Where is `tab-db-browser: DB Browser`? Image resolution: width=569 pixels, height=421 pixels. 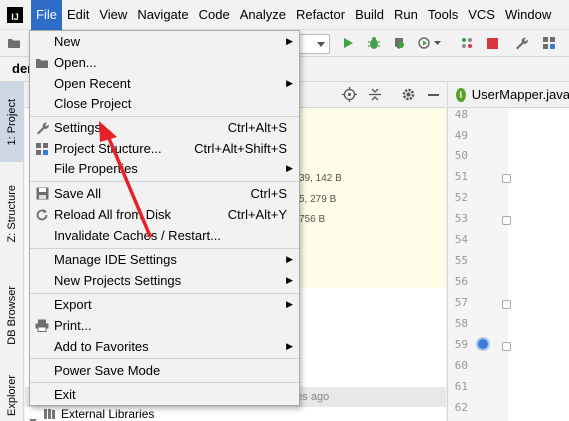
tab-db-browser: DB Browser is located at coordinates (12, 315).